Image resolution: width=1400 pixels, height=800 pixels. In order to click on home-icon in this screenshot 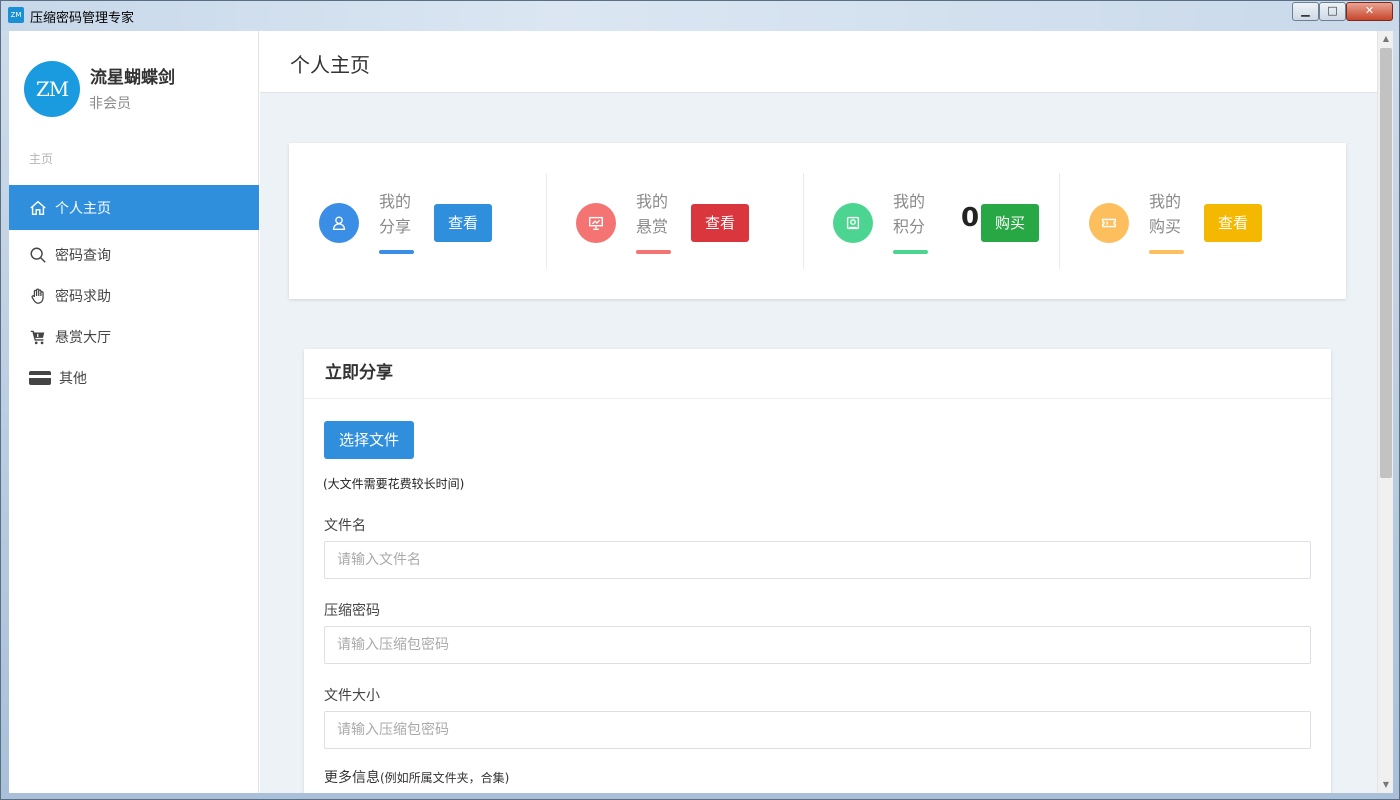, I will do `click(38, 208)`.